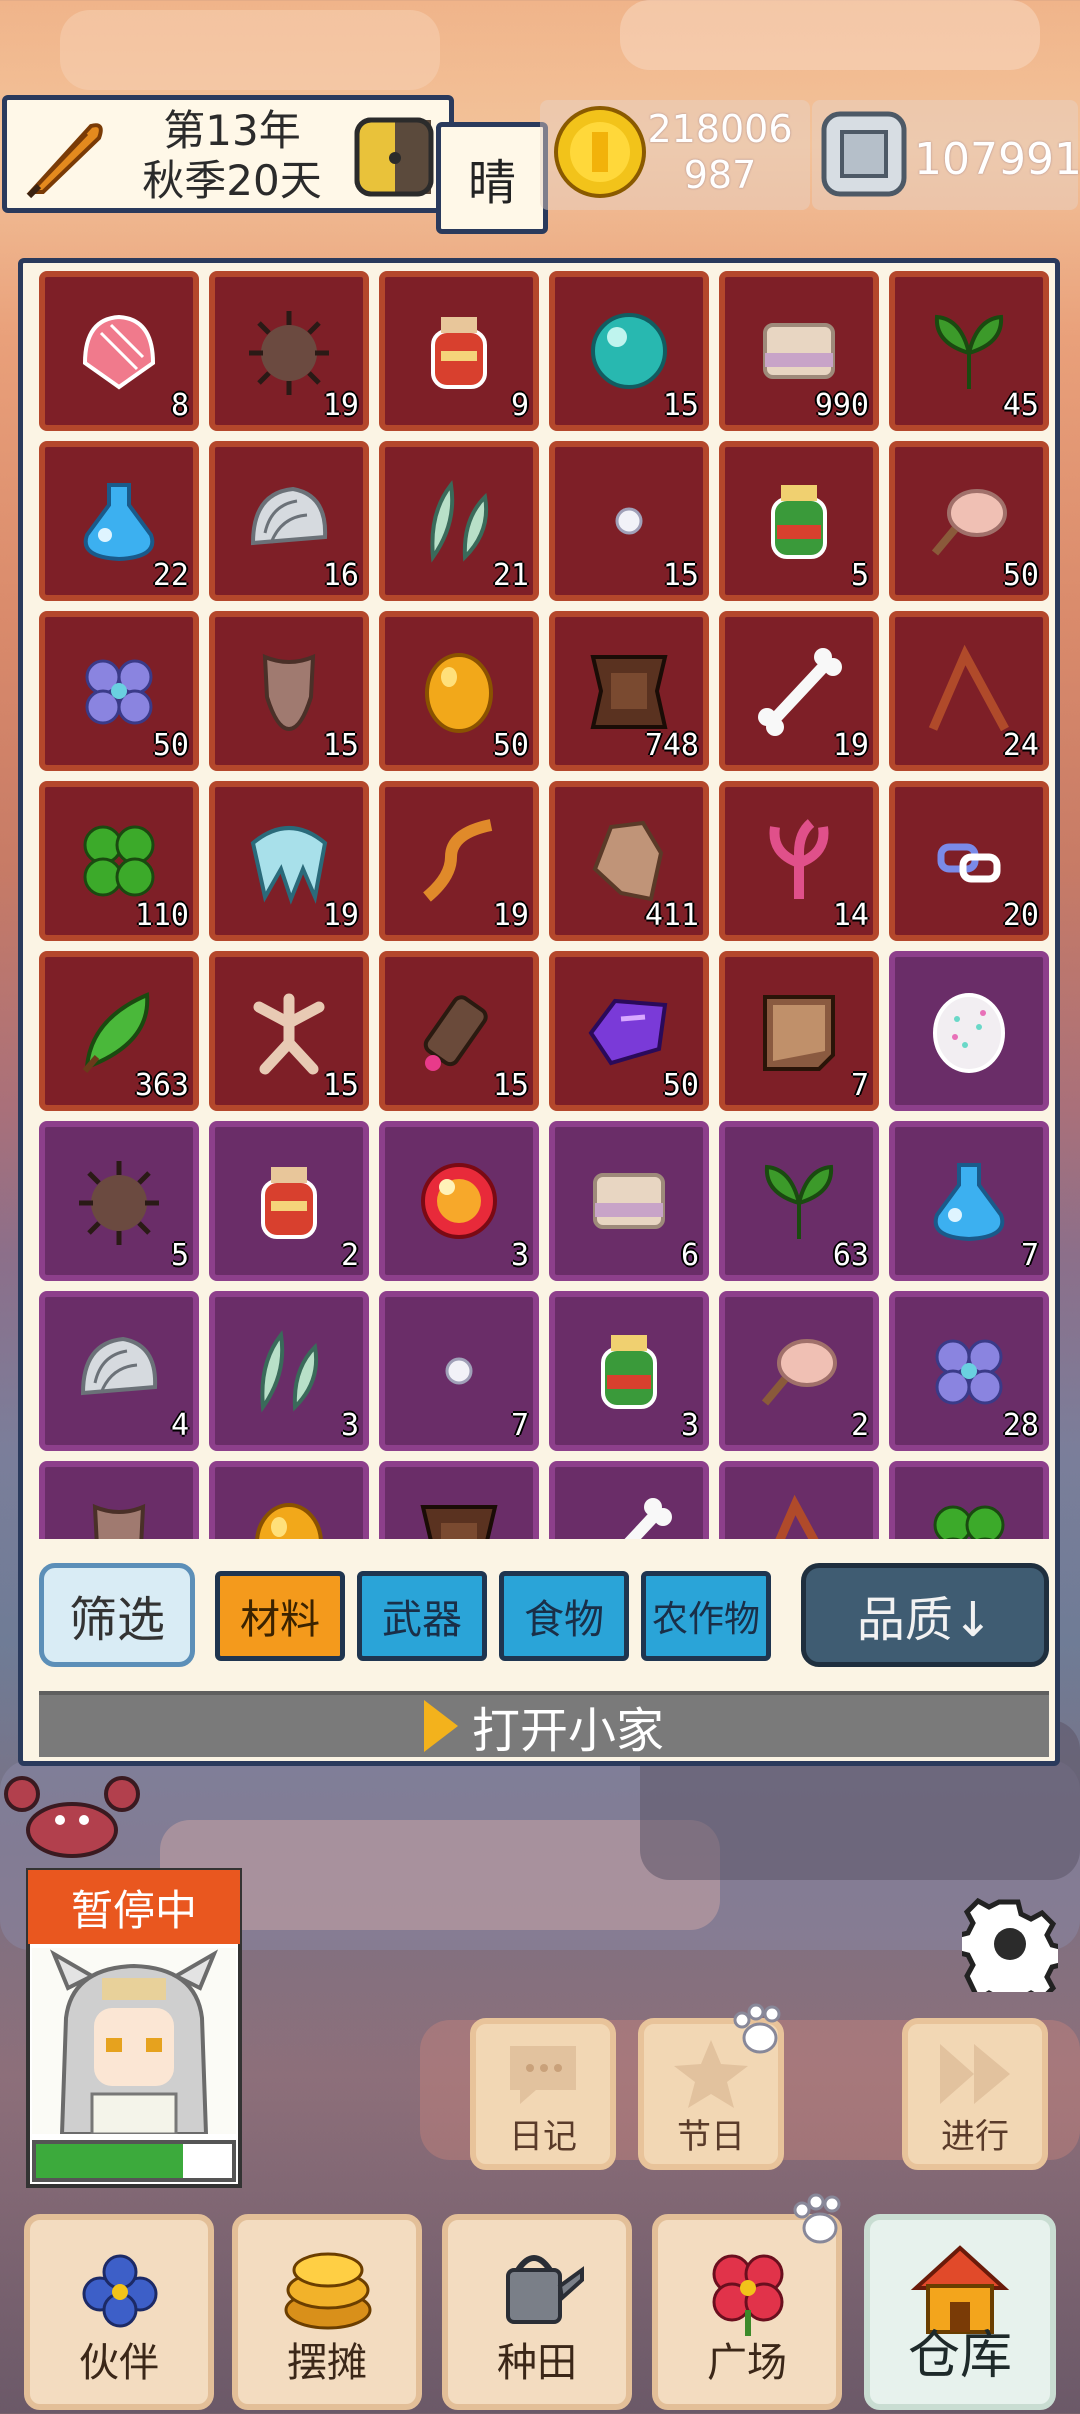 This screenshot has height=2414, width=1080. I want to click on filter-button: 筛选, so click(117, 1615).